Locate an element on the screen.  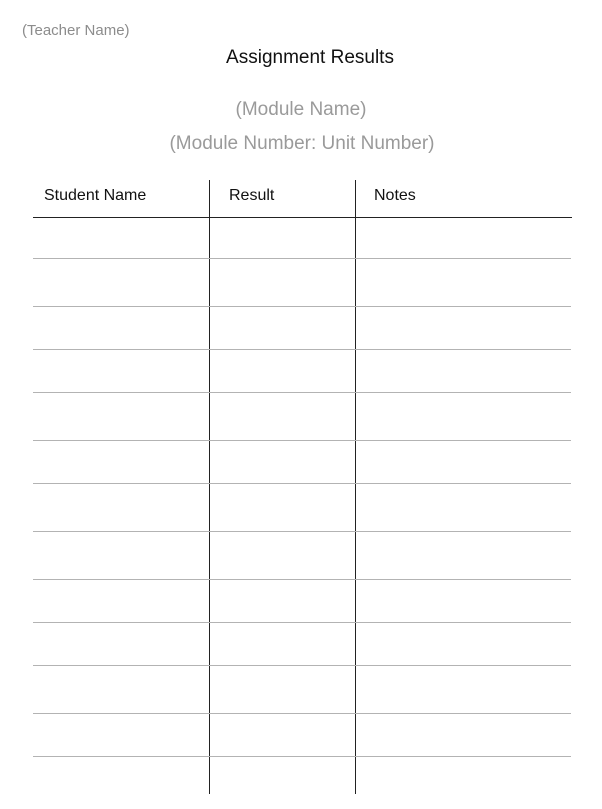
column-header-student-name: Student Name is located at coordinates (95, 195).